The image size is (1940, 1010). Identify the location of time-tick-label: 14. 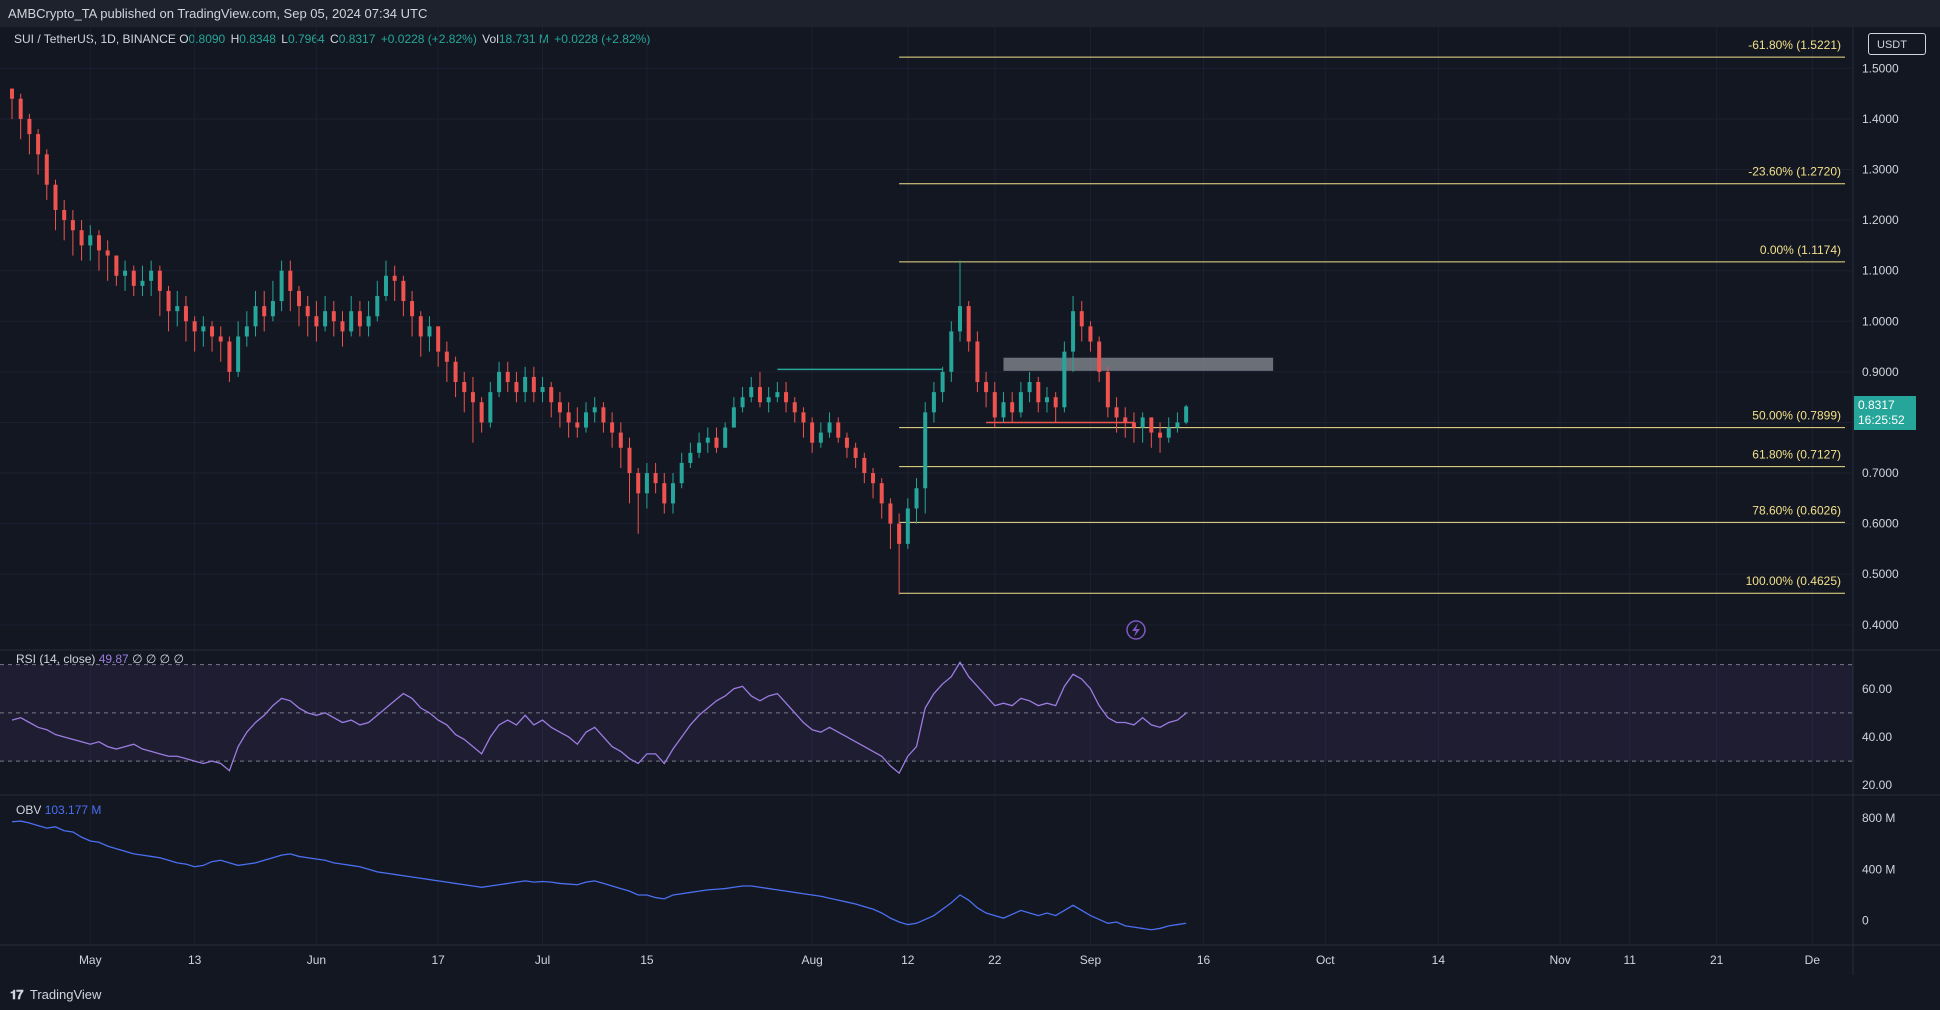
(1439, 960).